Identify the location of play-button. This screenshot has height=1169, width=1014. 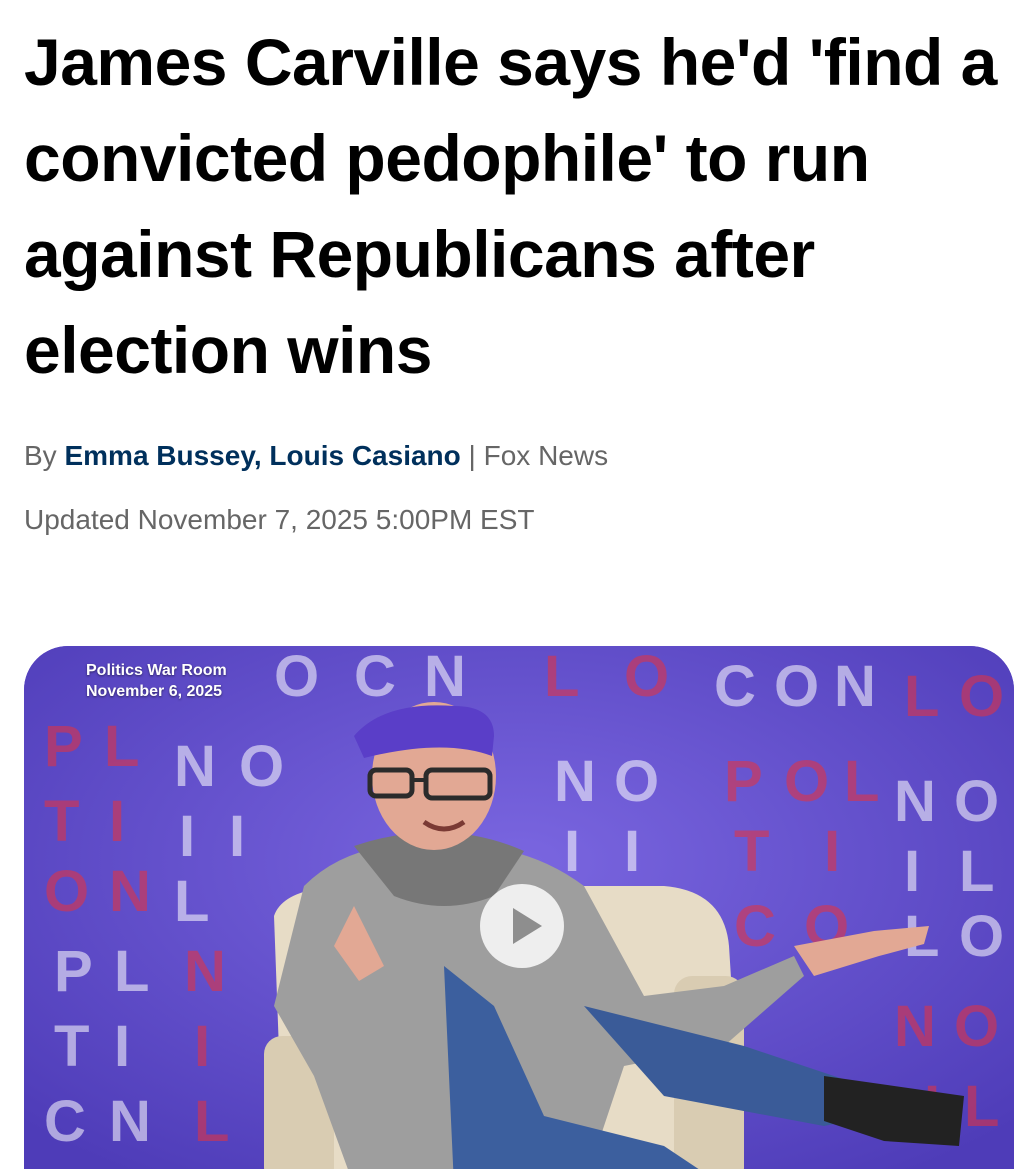
(522, 926).